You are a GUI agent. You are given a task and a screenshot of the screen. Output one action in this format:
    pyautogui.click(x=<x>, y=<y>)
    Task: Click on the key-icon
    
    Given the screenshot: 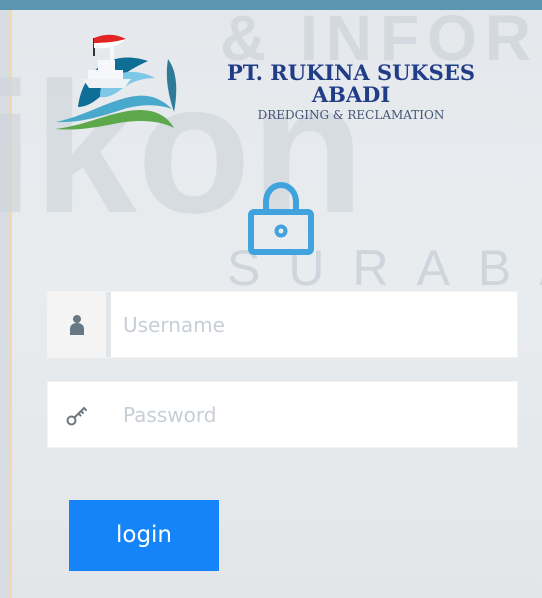 What is the action you would take?
    pyautogui.click(x=76, y=415)
    